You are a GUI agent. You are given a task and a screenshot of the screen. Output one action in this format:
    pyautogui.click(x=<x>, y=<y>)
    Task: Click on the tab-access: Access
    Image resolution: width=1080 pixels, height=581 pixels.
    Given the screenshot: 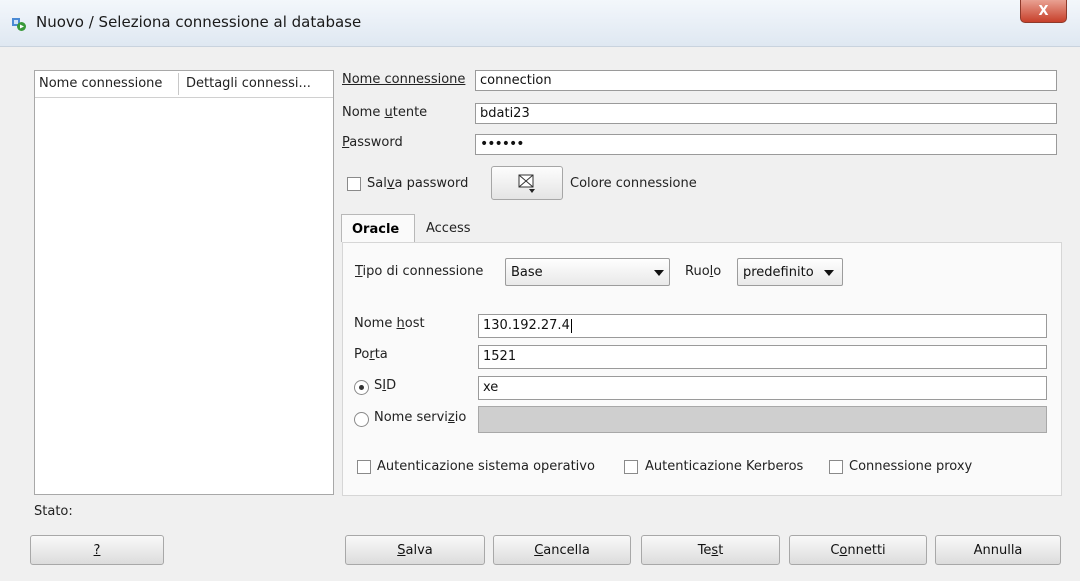 What is the action you would take?
    pyautogui.click(x=451, y=228)
    